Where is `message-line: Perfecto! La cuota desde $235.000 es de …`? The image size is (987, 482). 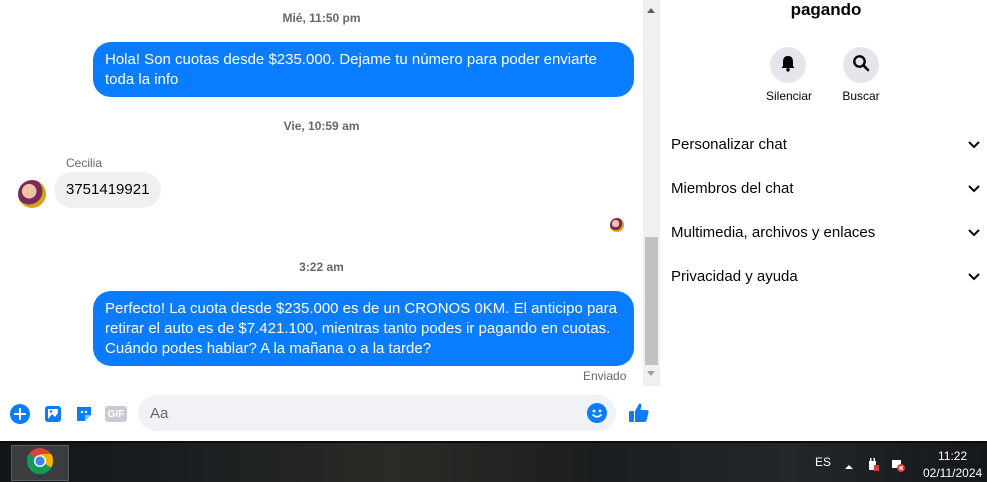
message-line: Perfecto! La cuota desde $235.000 es de … is located at coordinates (361, 308).